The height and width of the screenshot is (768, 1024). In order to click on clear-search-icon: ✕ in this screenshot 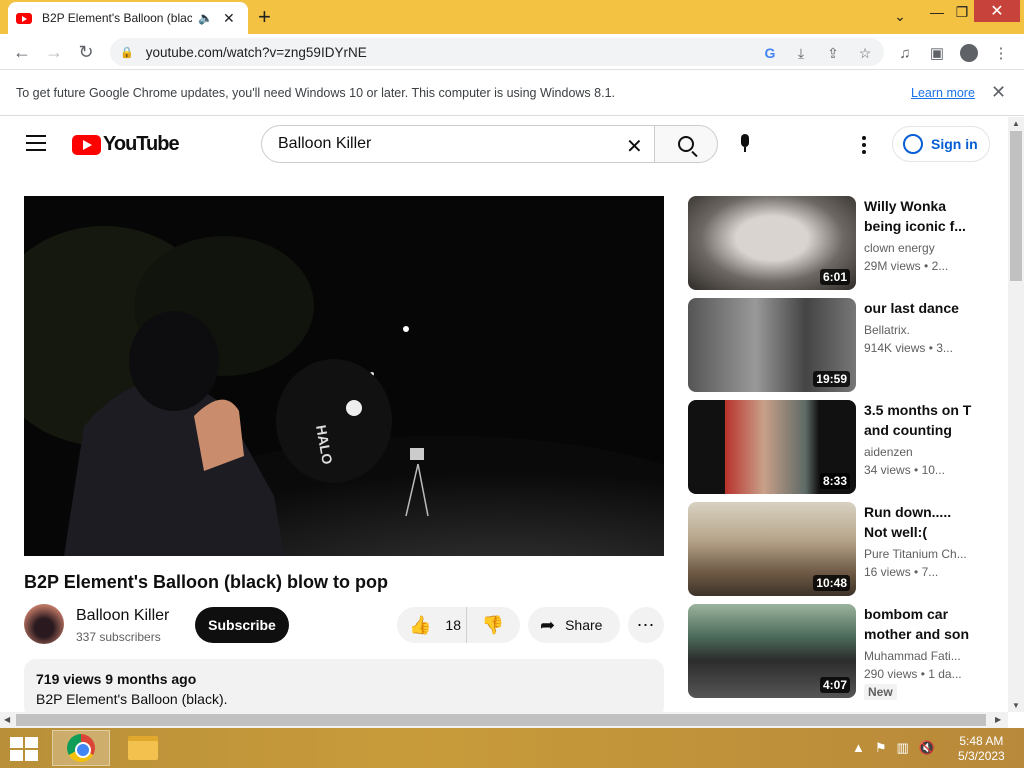, I will do `click(634, 146)`.